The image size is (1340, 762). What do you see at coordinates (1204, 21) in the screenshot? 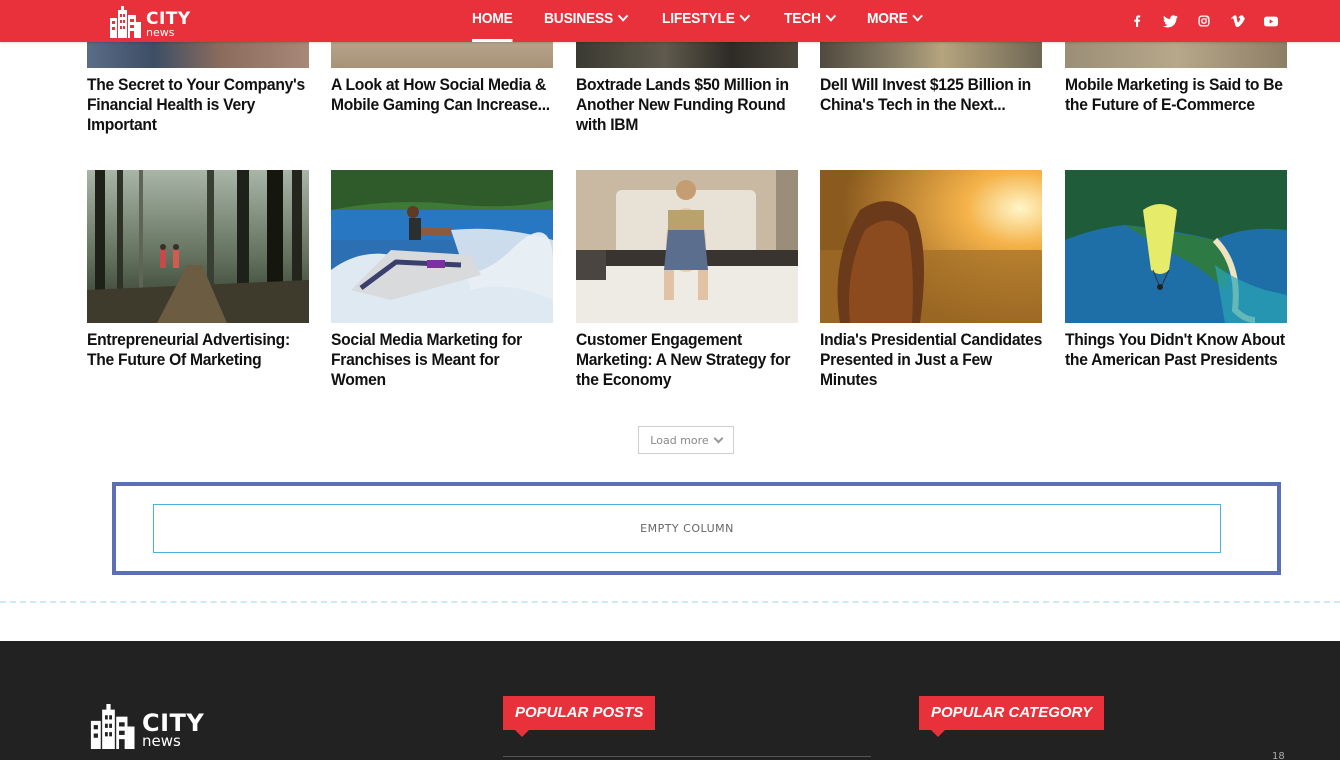
I see `instagram-icon` at bounding box center [1204, 21].